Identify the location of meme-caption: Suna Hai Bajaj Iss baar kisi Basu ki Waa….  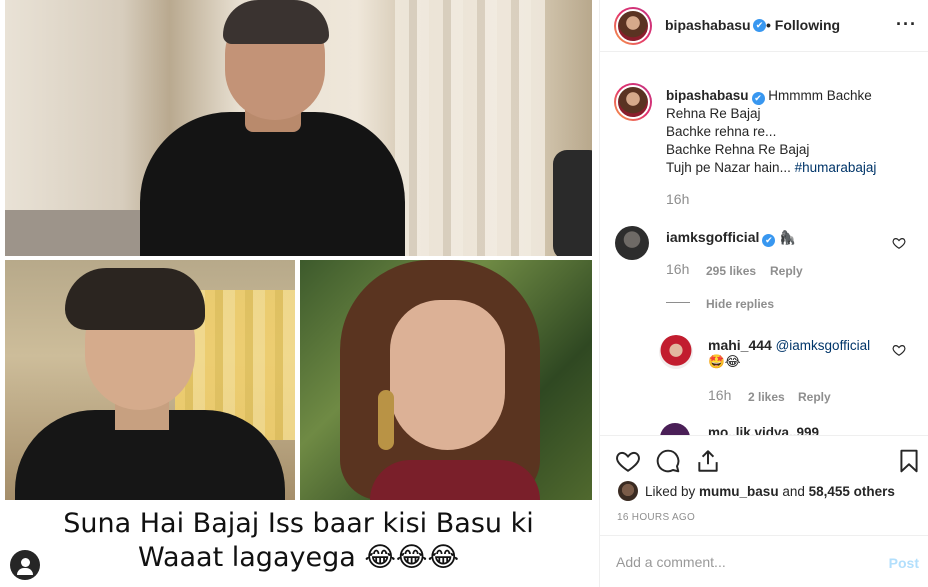
(298, 543).